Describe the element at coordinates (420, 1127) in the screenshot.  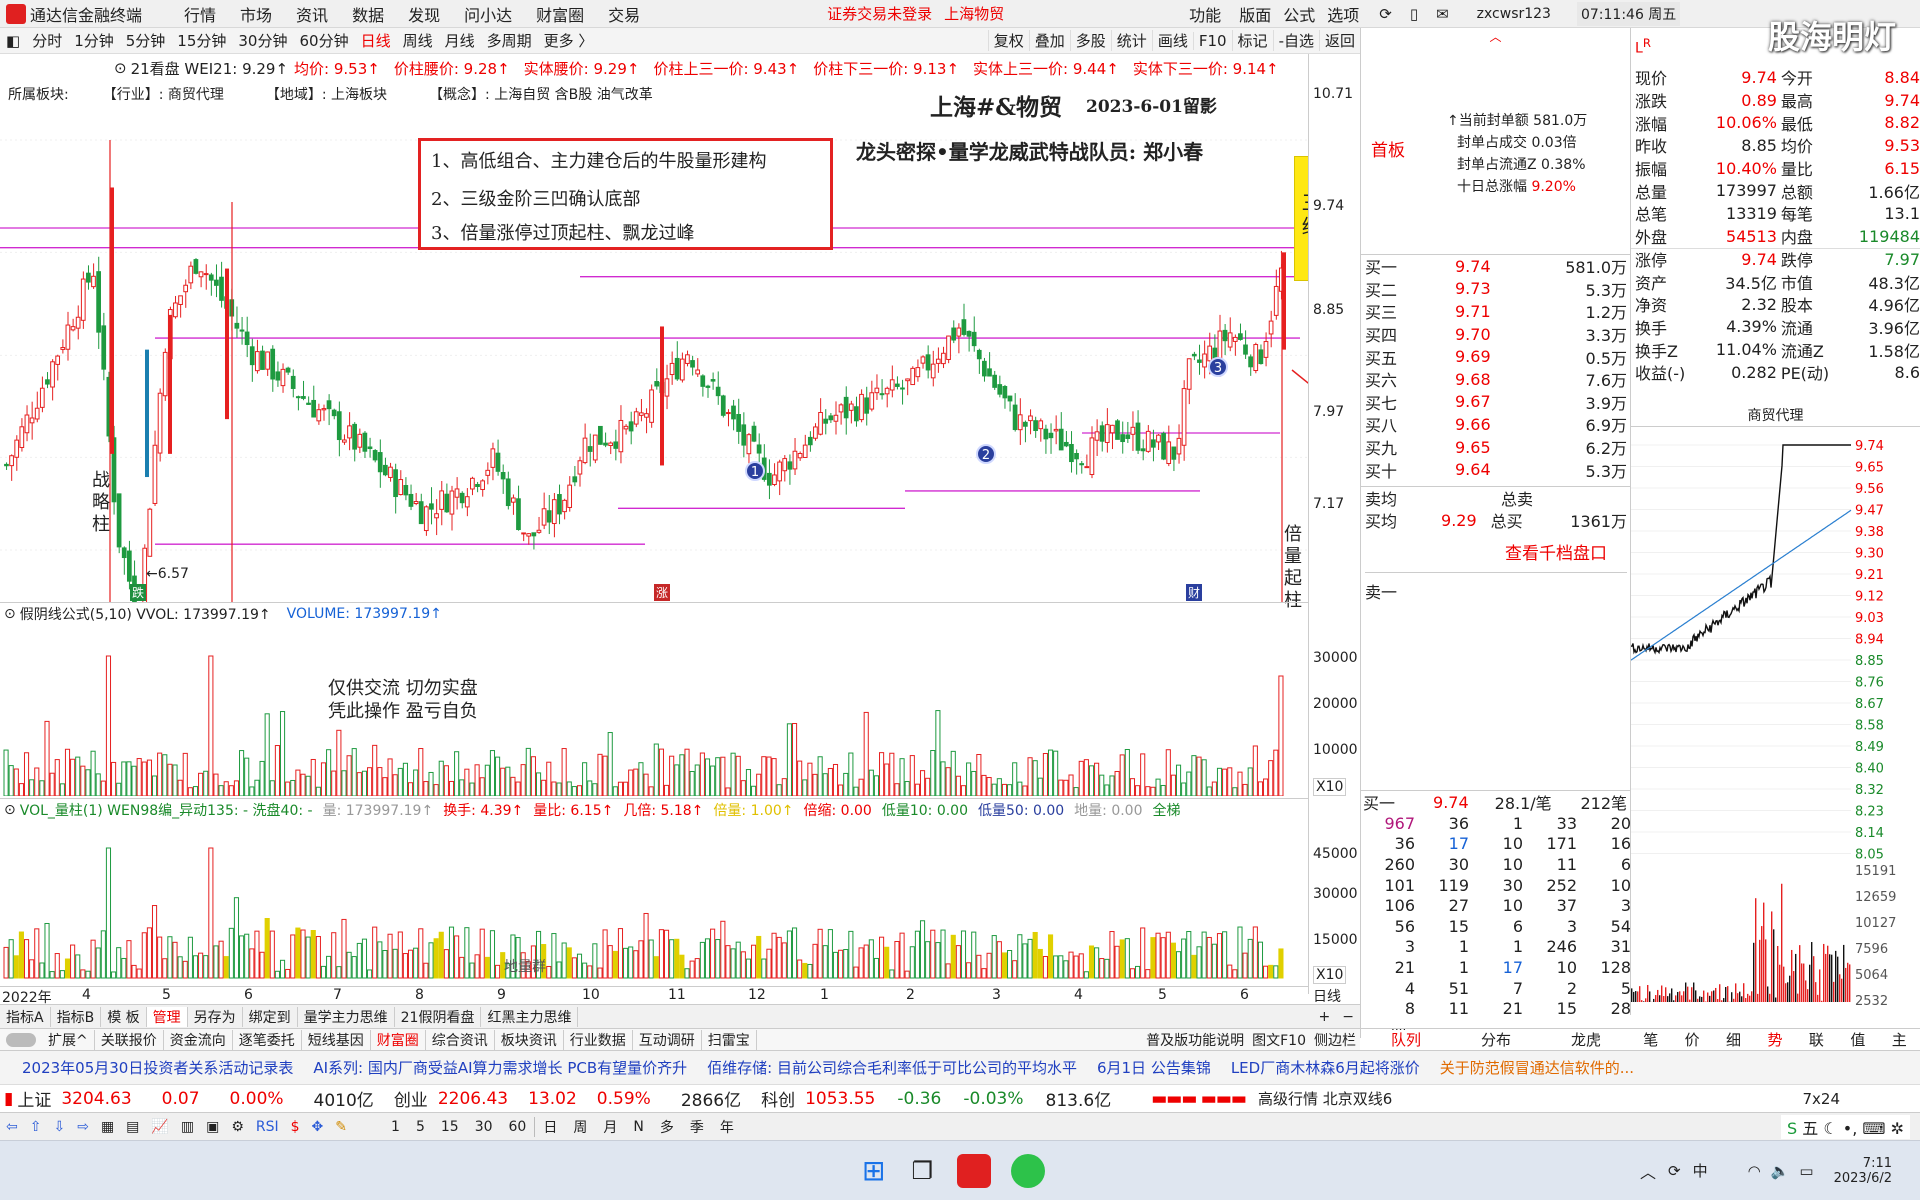
I see `period-btn-5: 5` at that location.